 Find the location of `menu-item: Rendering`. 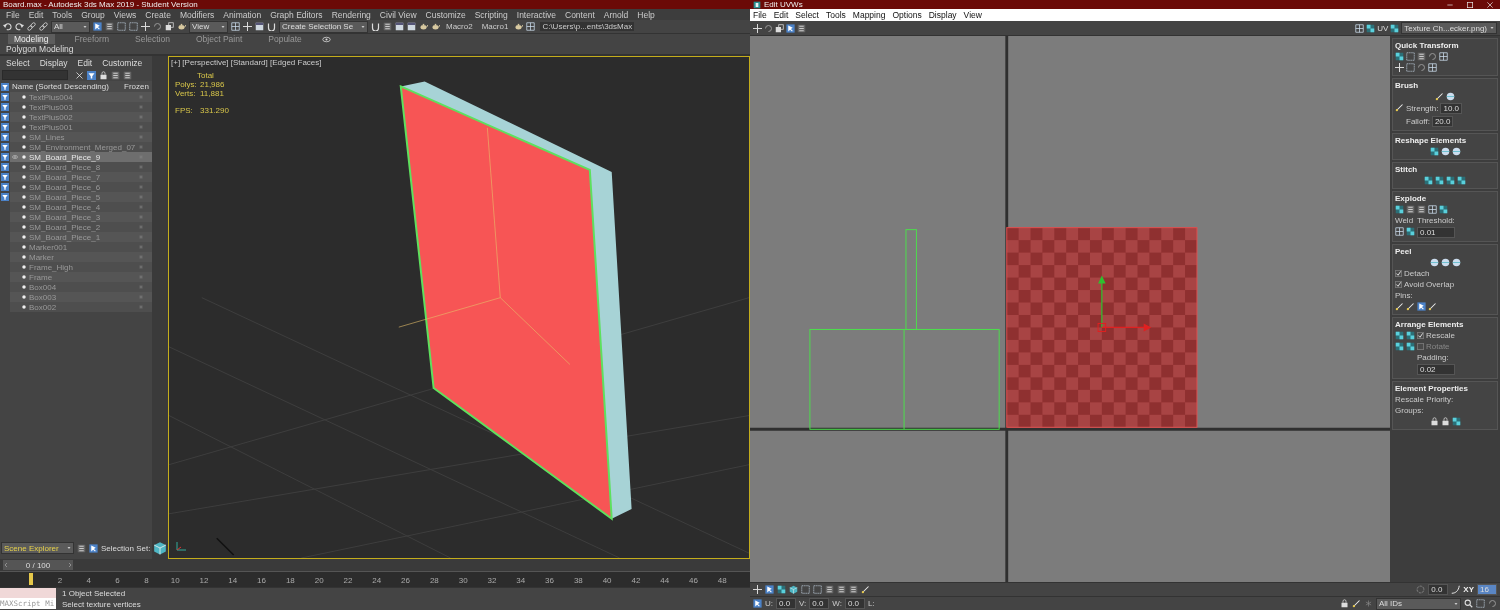

menu-item: Rendering is located at coordinates (351, 14).